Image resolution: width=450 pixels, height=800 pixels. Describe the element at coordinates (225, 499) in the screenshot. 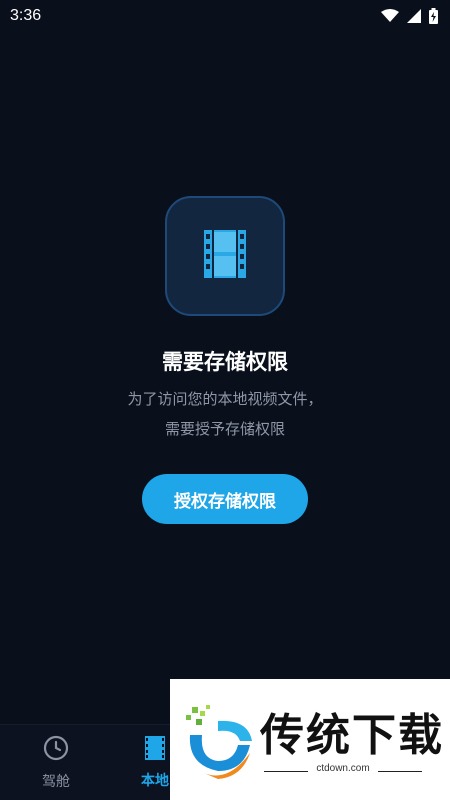

I see `grant-storage-permission-button: 授权存储权限` at that location.